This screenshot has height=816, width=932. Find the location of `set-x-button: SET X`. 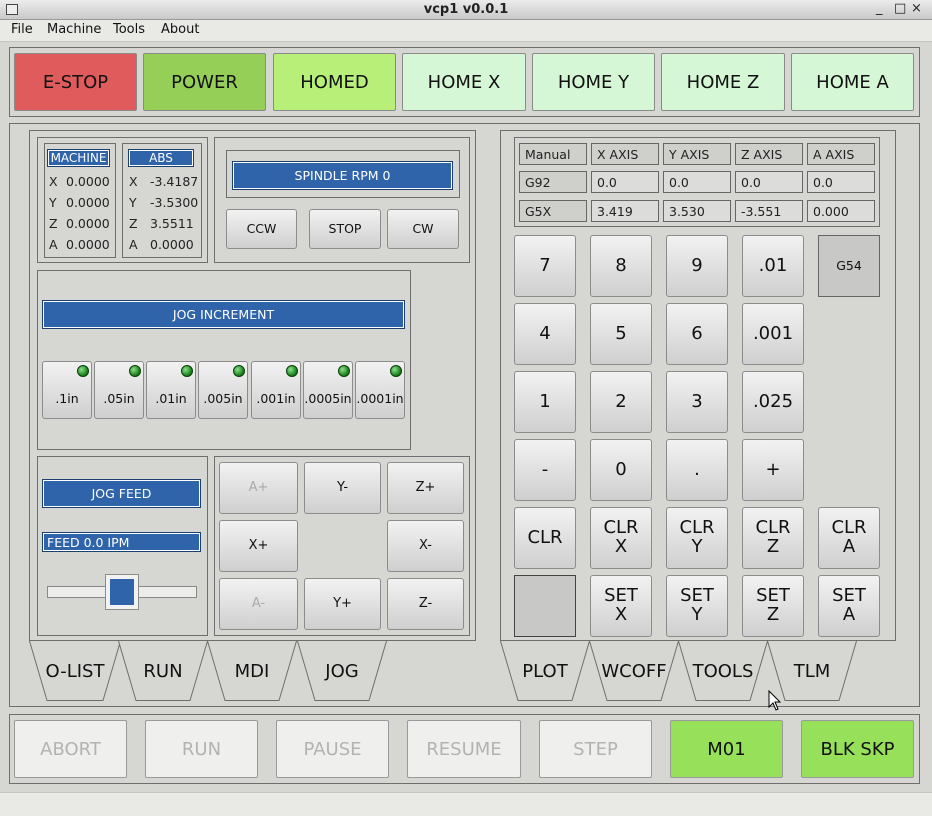

set-x-button: SET X is located at coordinates (621, 606).